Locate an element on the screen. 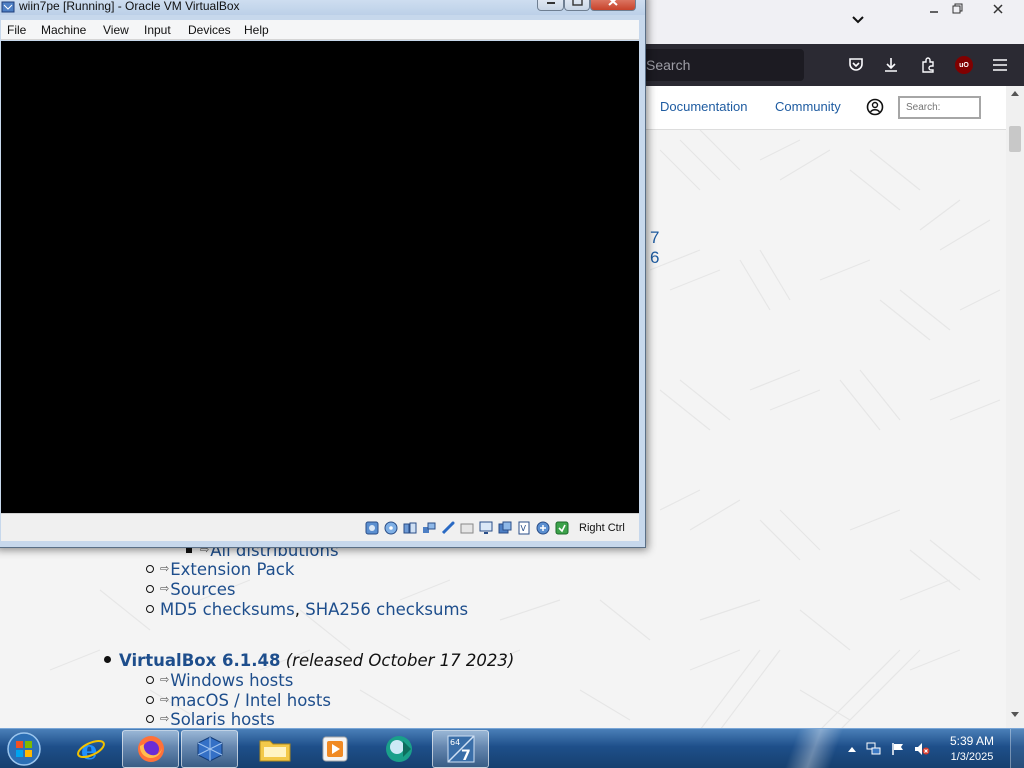 The height and width of the screenshot is (768, 1024). page-scrollbar is located at coordinates (1015, 407).